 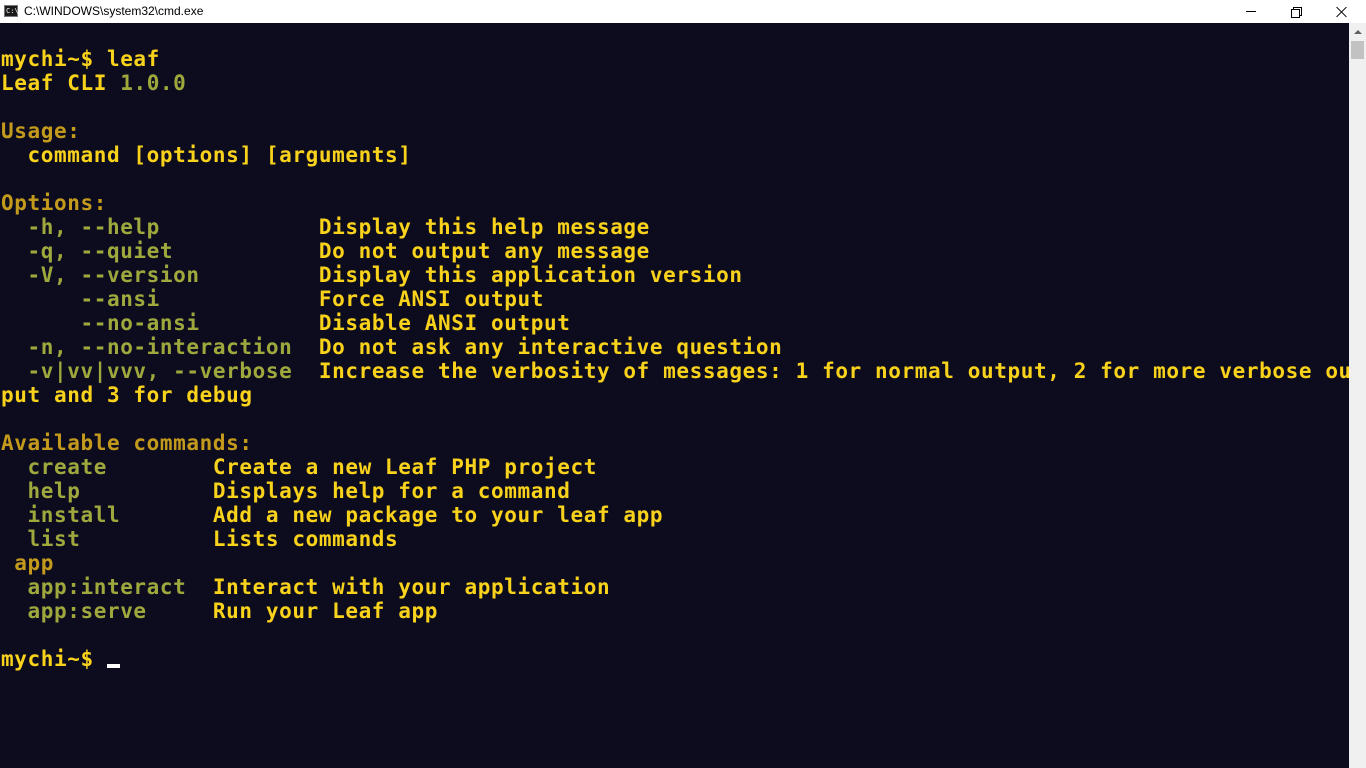 I want to click on option-desc: Do not ask any interactive question, so click(x=550, y=347).